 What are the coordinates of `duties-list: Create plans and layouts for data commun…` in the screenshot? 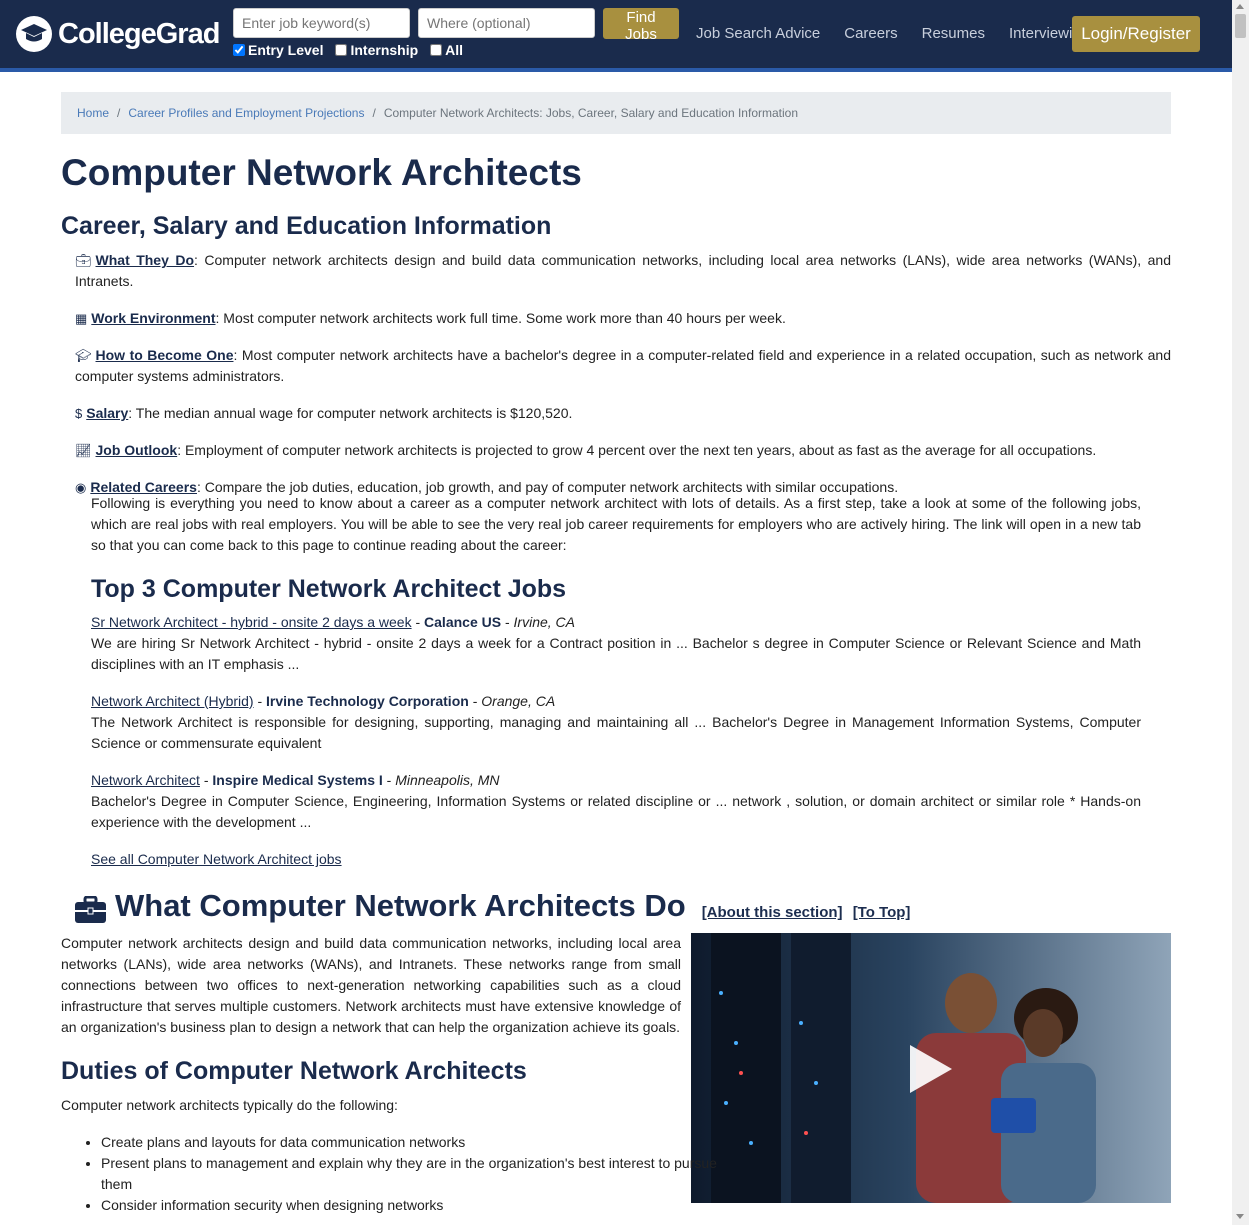 It's located at (391, 1174).